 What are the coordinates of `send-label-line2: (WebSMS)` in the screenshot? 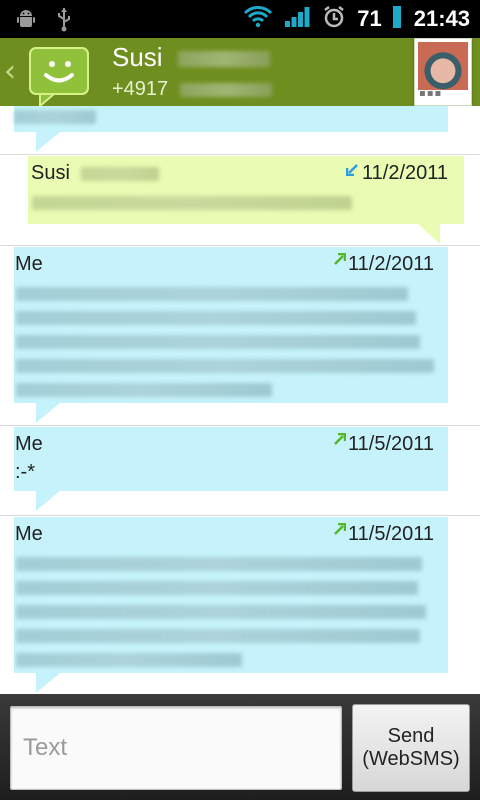 It's located at (411, 759).